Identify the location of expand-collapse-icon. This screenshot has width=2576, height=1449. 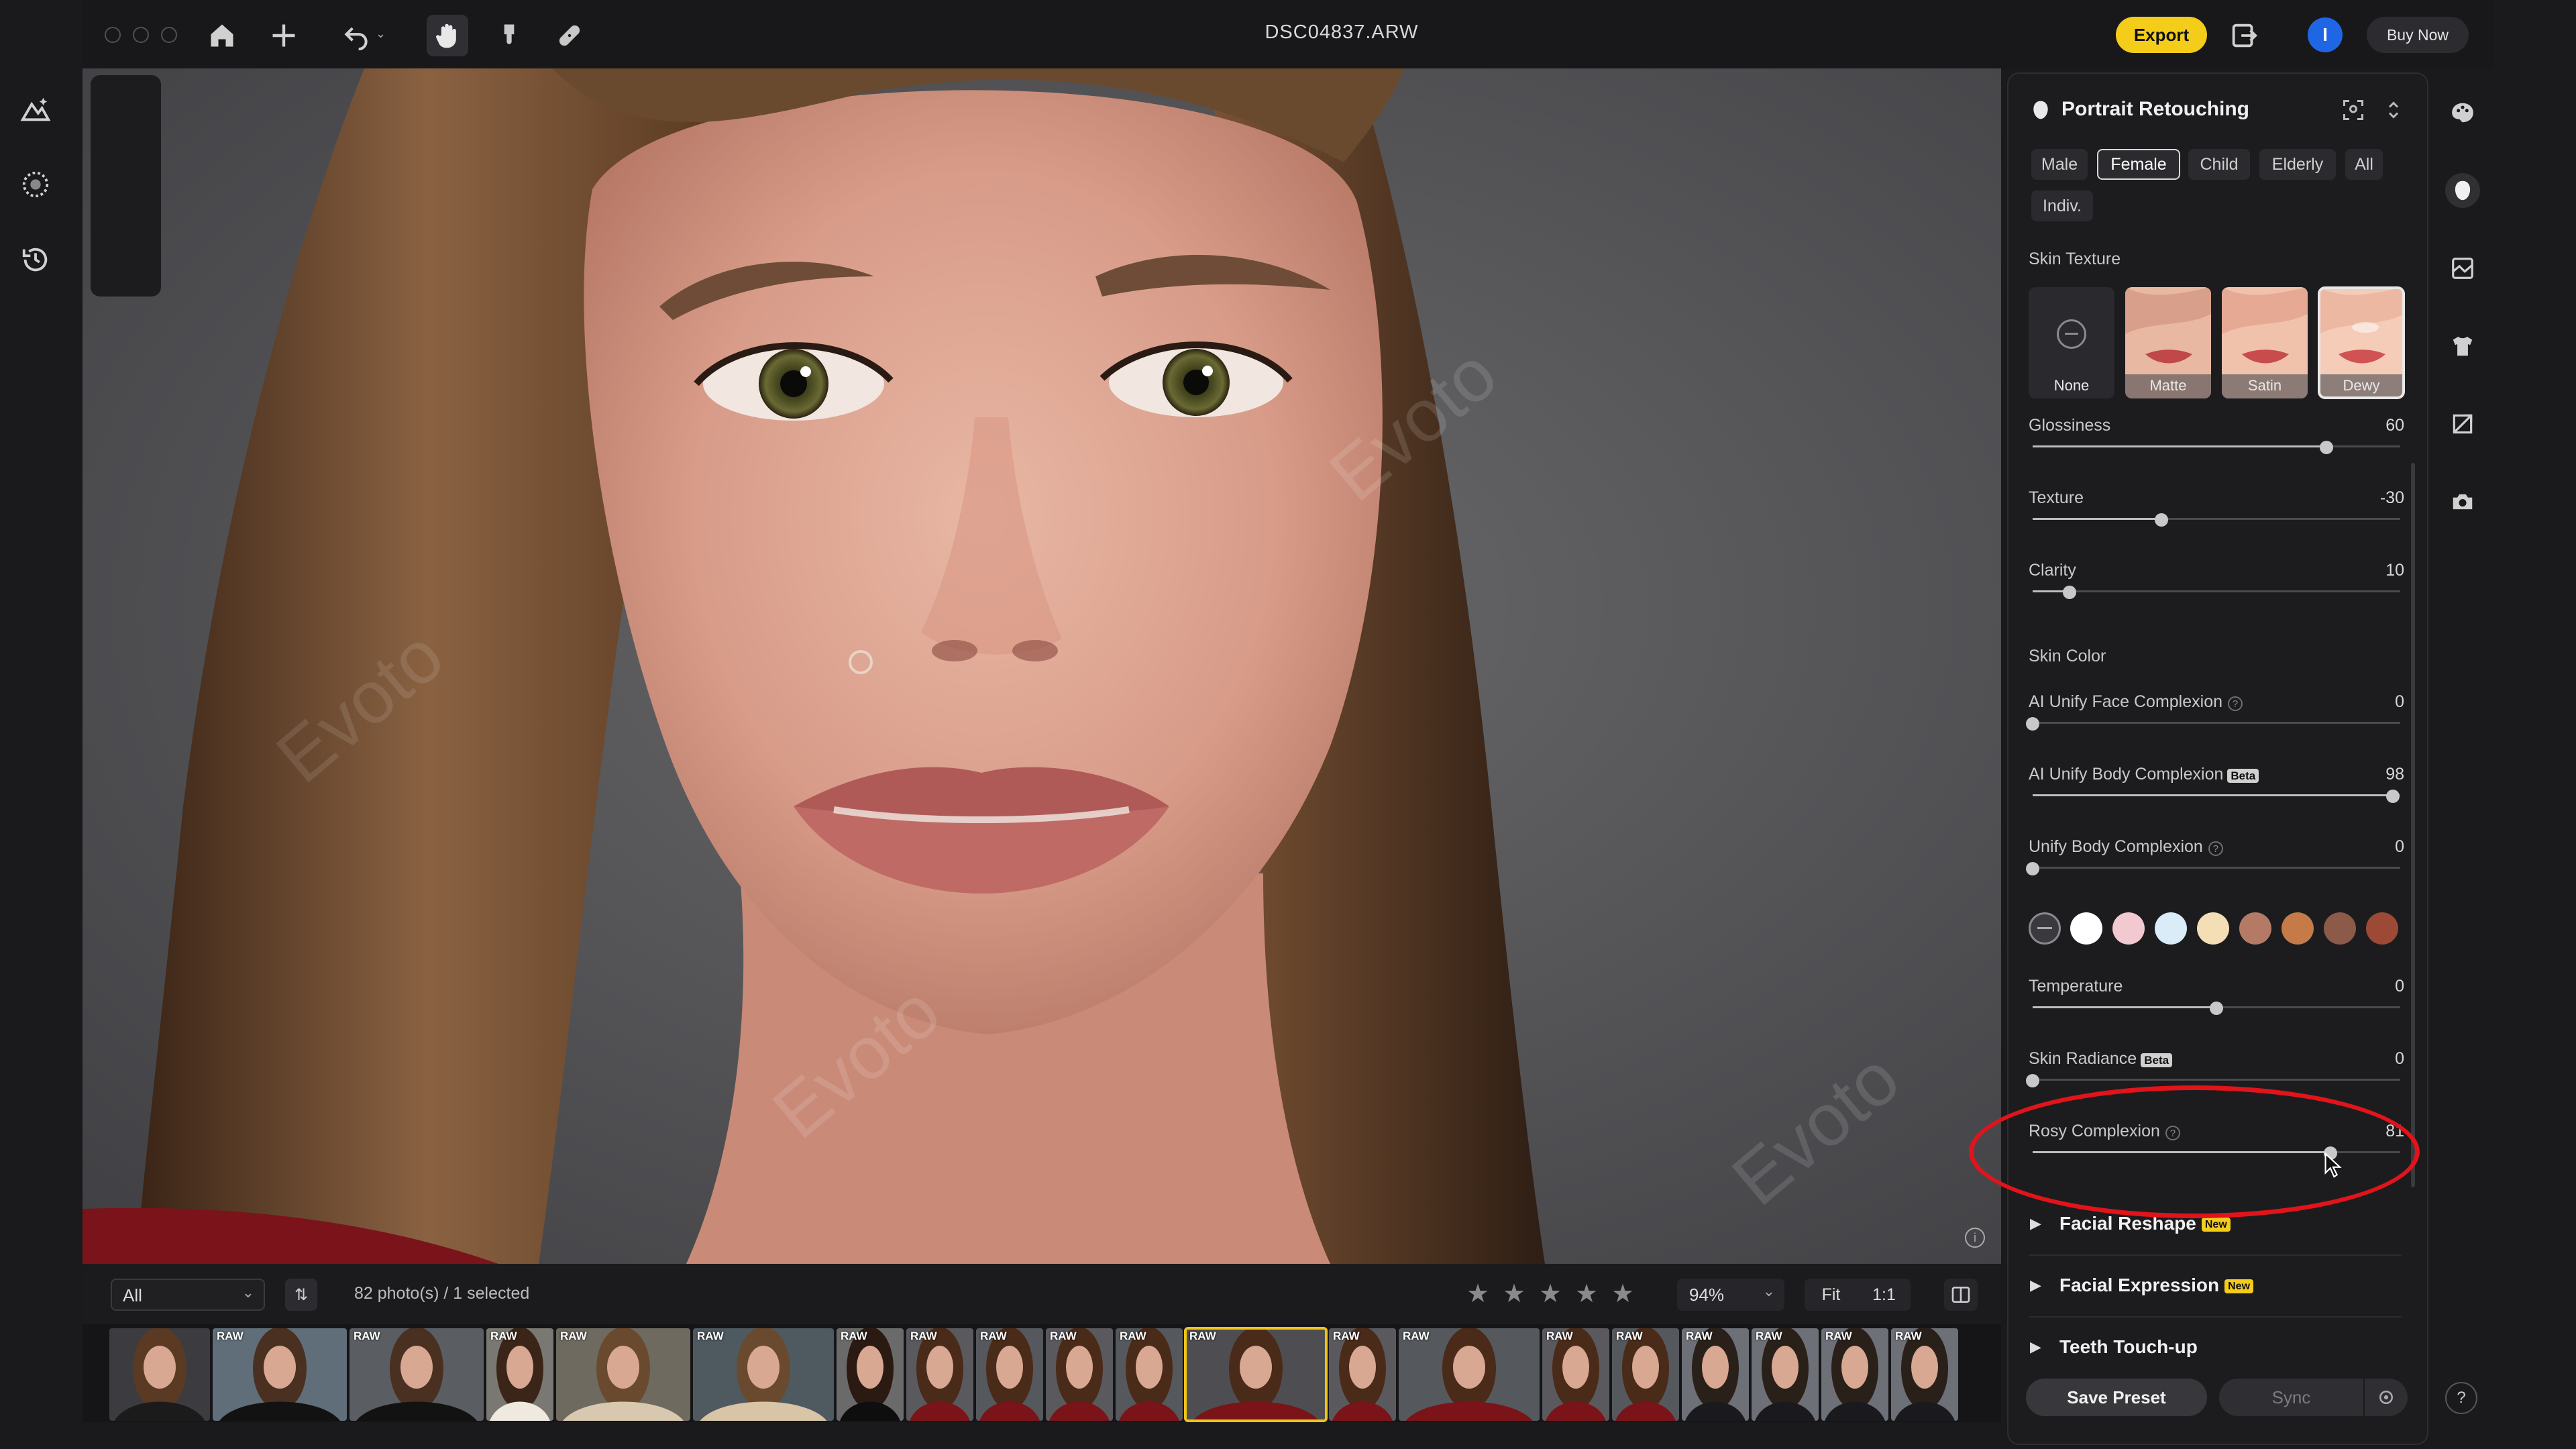
(2393, 110).